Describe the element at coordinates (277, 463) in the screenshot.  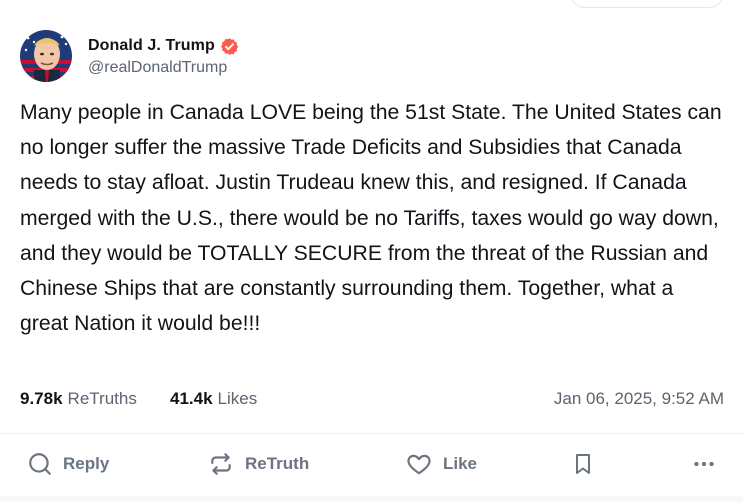
I see `retruth-label: ReTruth` at that location.